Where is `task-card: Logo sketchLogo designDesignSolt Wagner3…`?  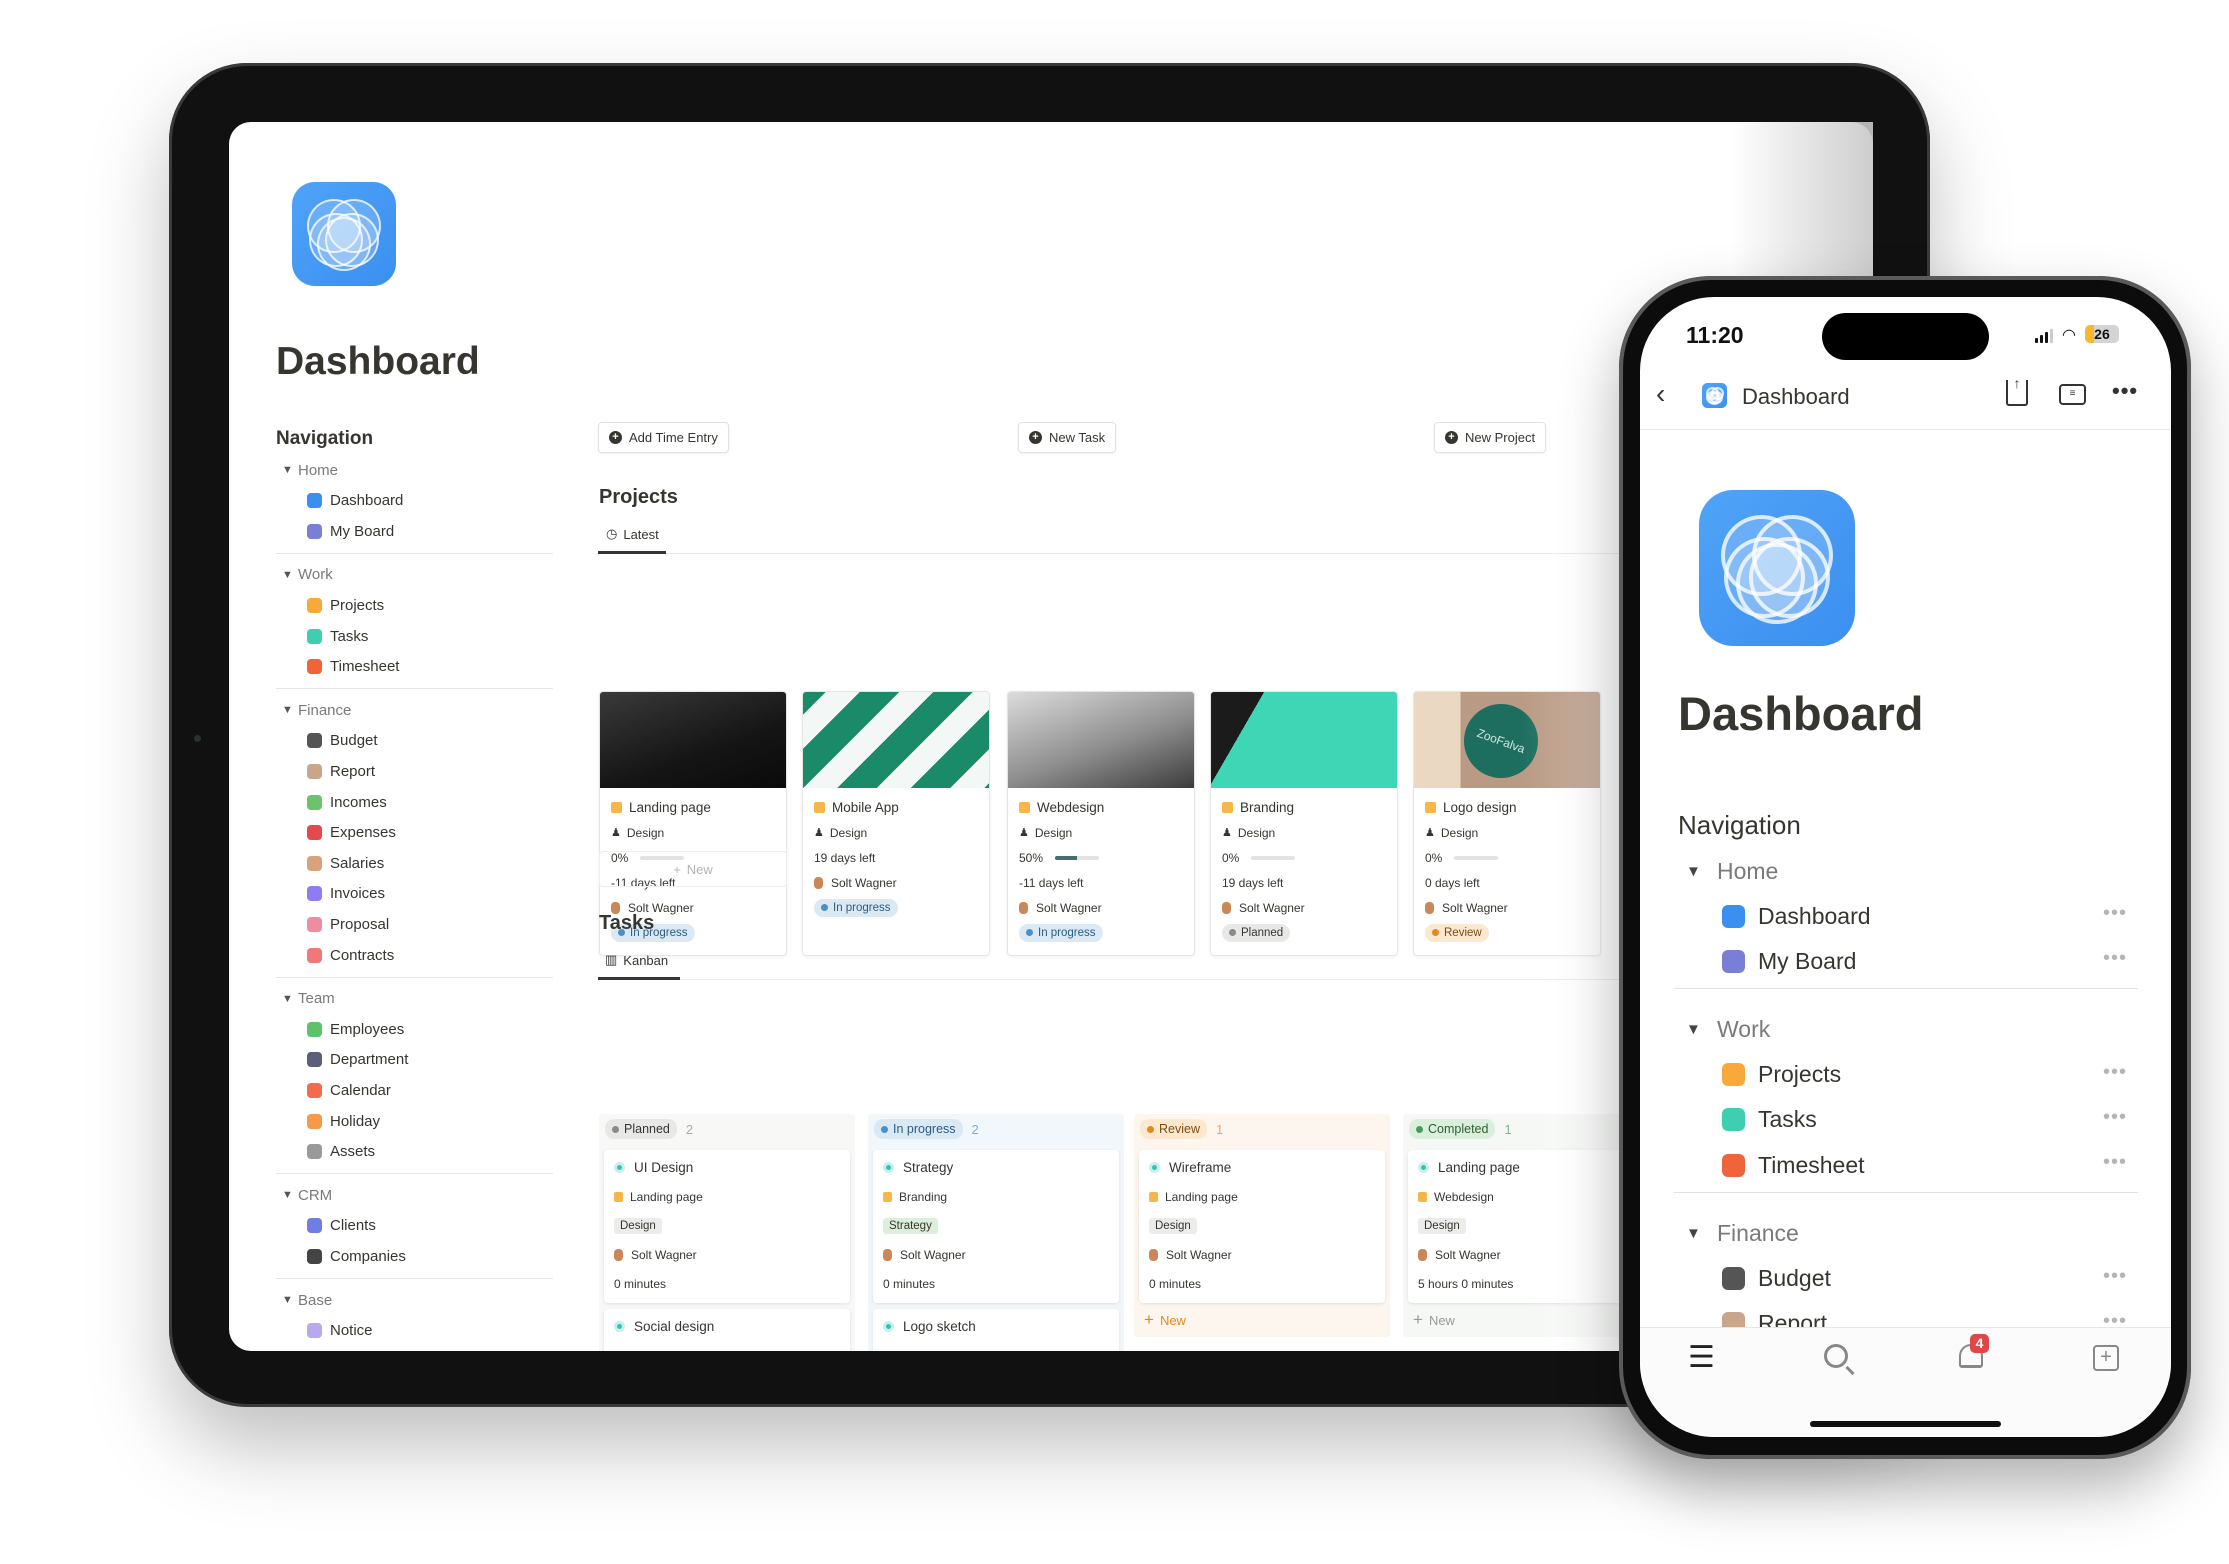
task-card: Logo sketchLogo designDesignSolt Wagner3… is located at coordinates (996, 1330).